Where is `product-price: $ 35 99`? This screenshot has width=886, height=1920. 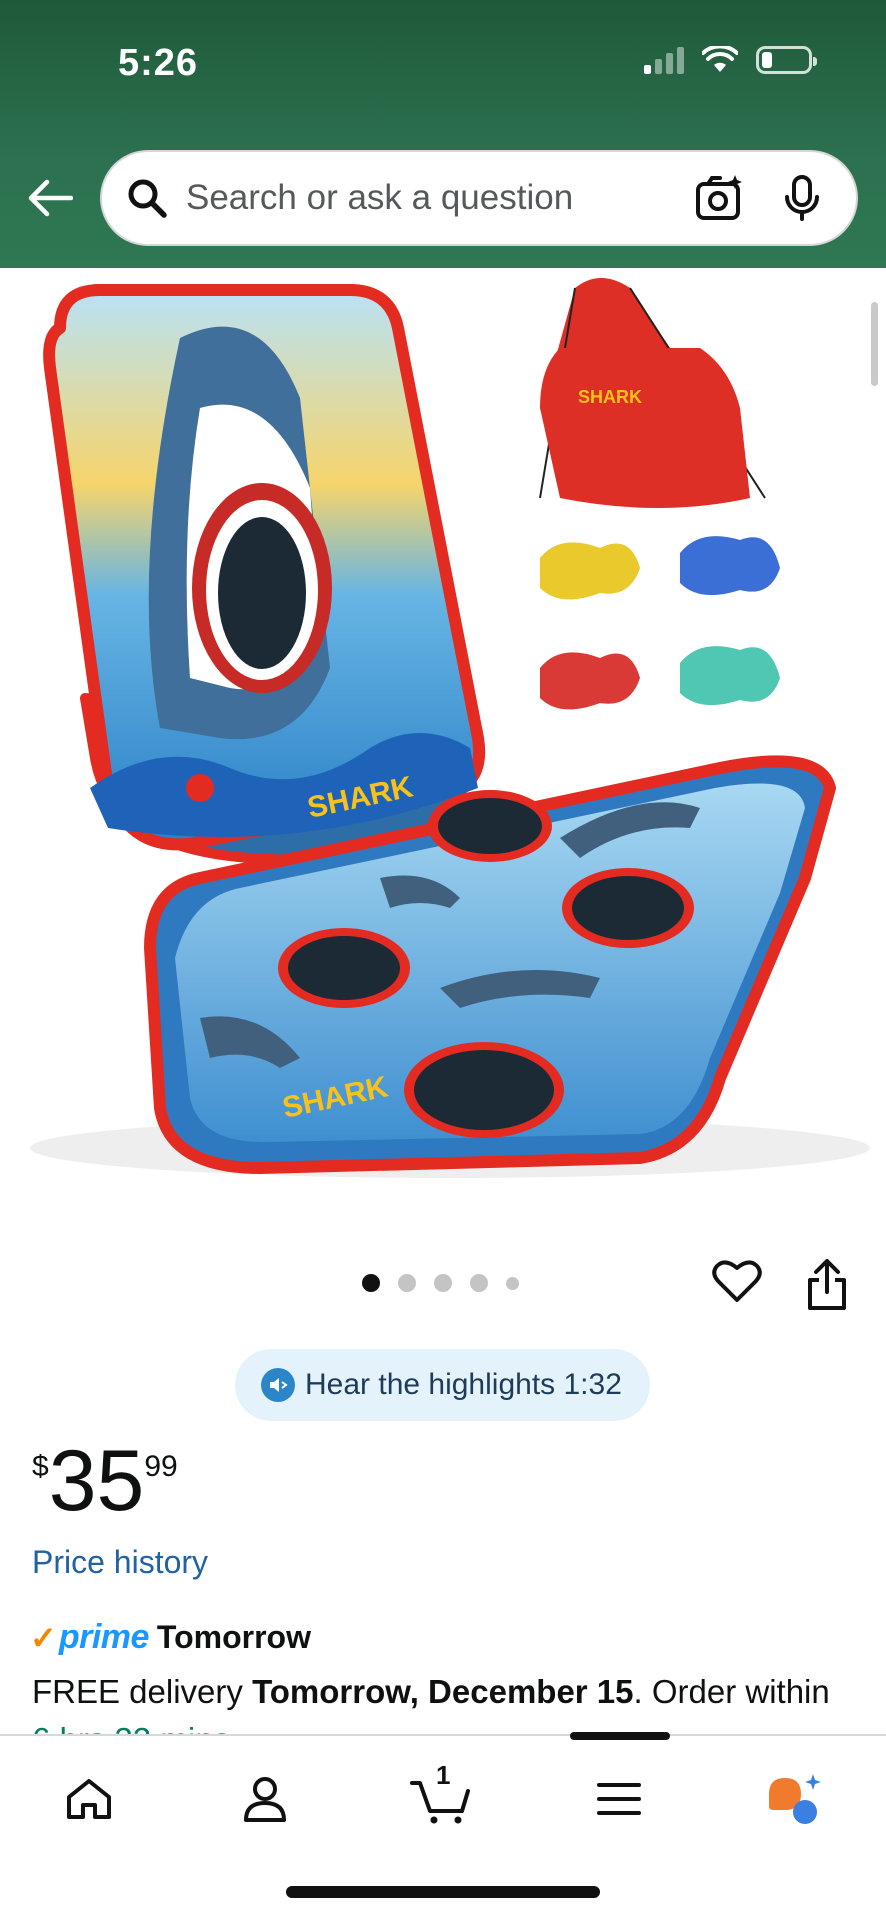
product-price: $ 35 99 is located at coordinates (105, 1481).